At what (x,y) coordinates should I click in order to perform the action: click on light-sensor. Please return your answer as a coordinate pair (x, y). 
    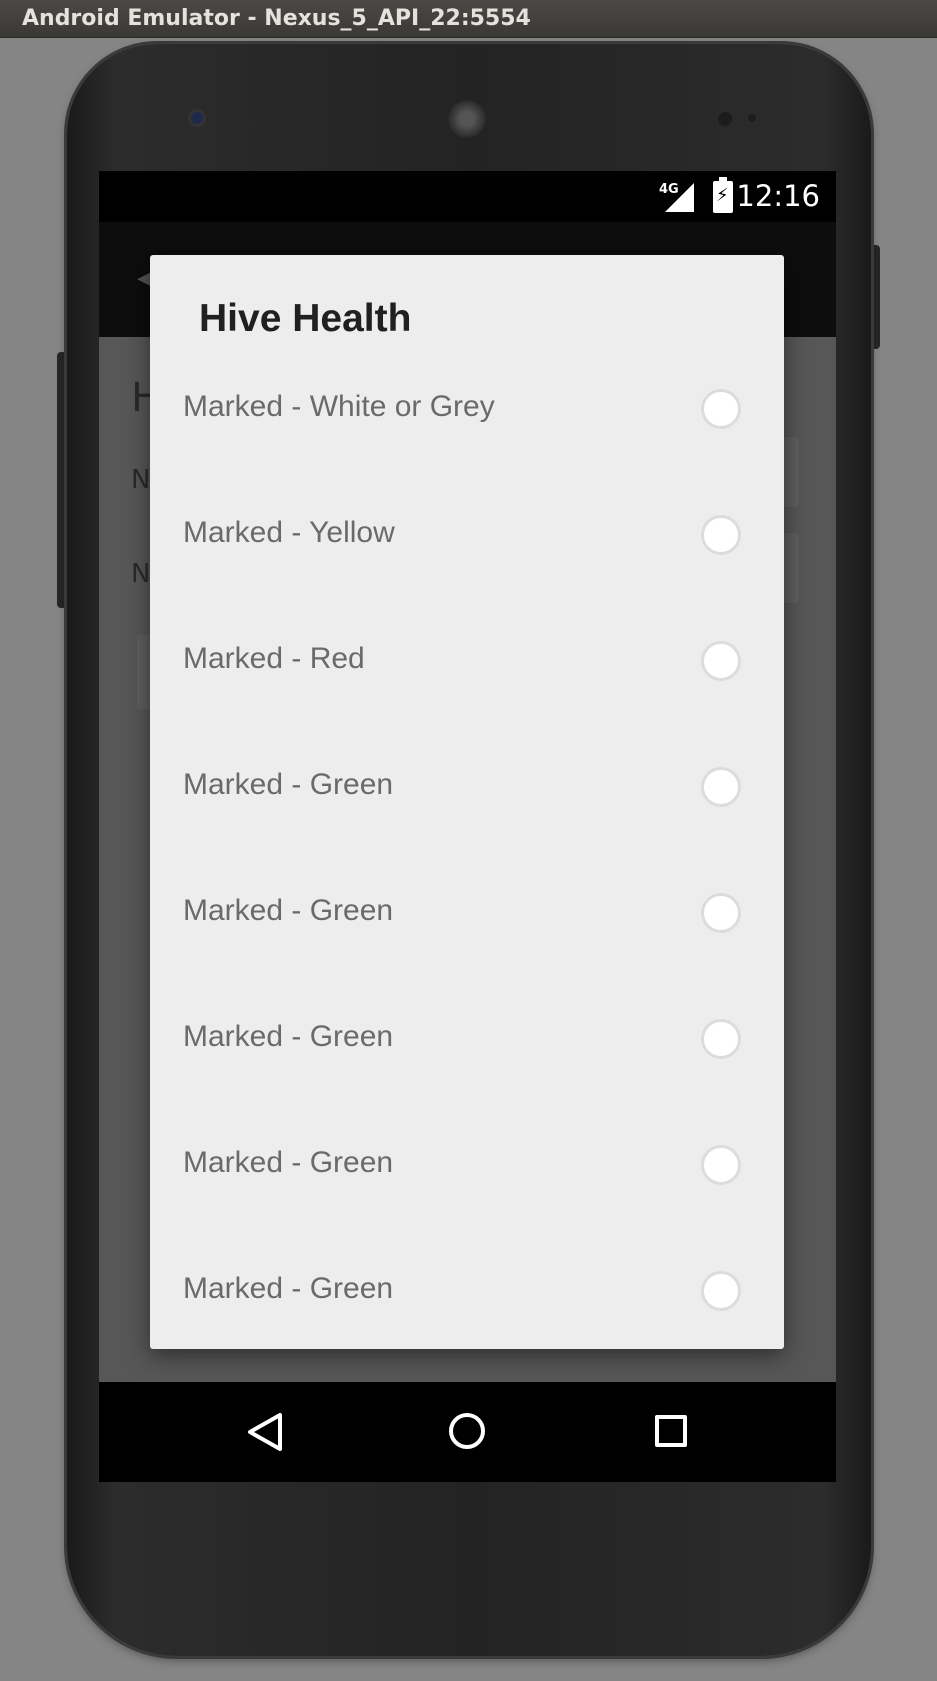
    Looking at the image, I should click on (752, 118).